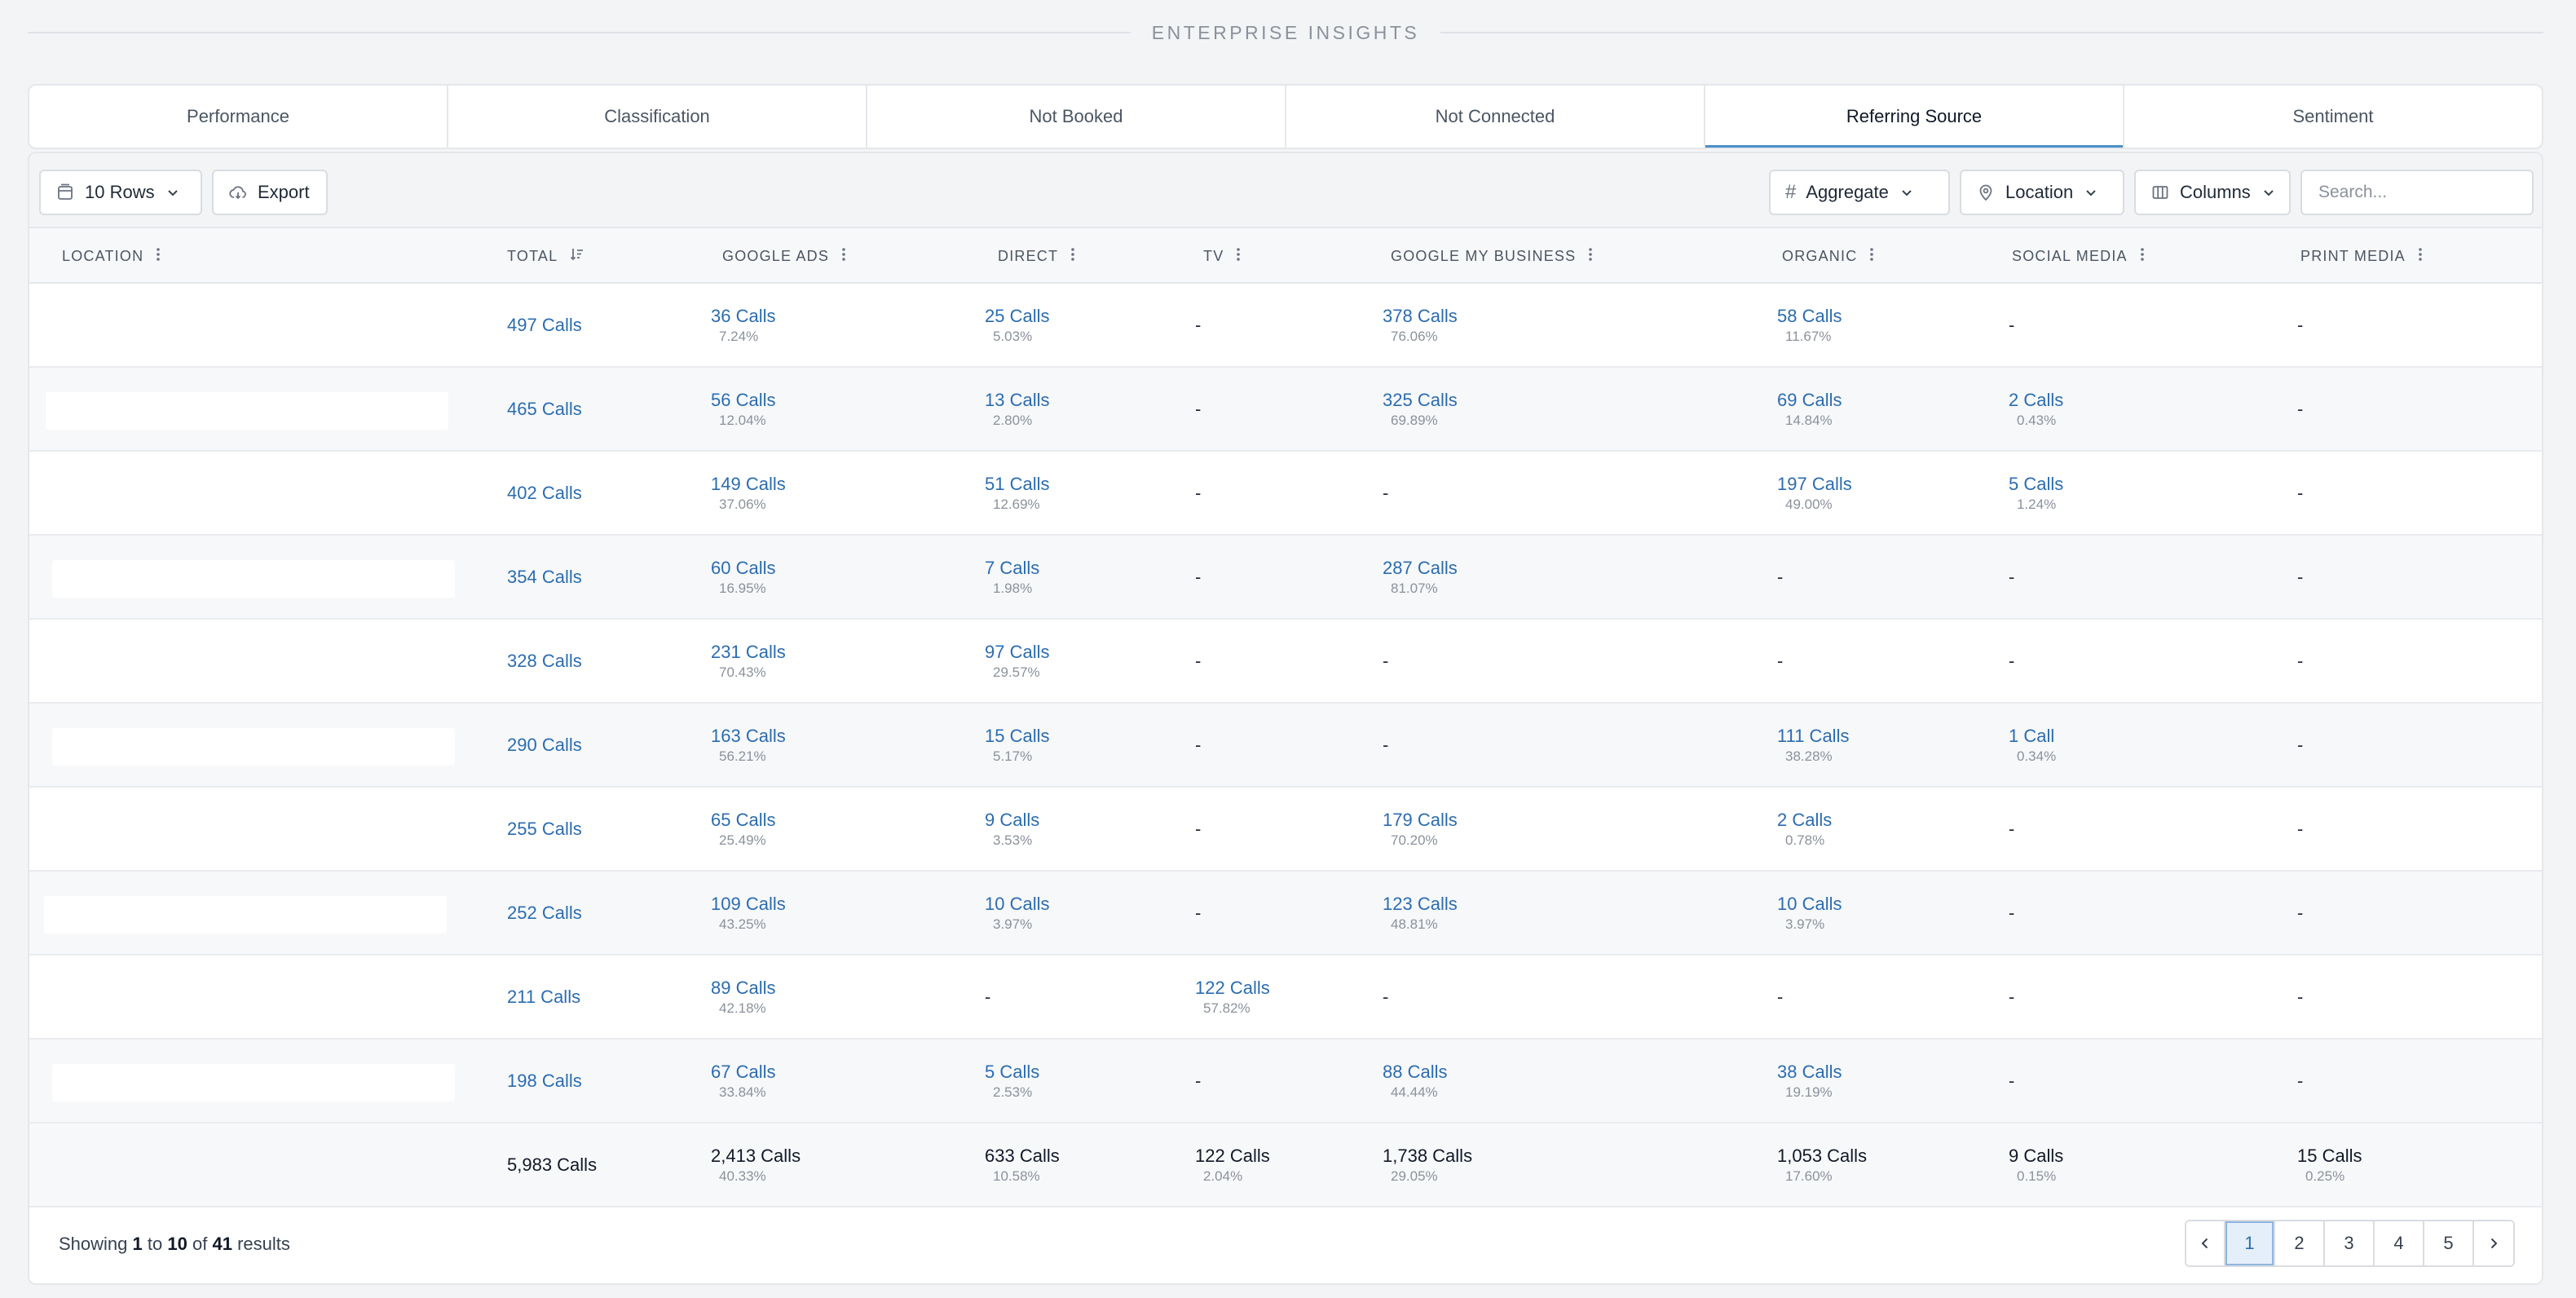  I want to click on previous-page-button, so click(2205, 1243).